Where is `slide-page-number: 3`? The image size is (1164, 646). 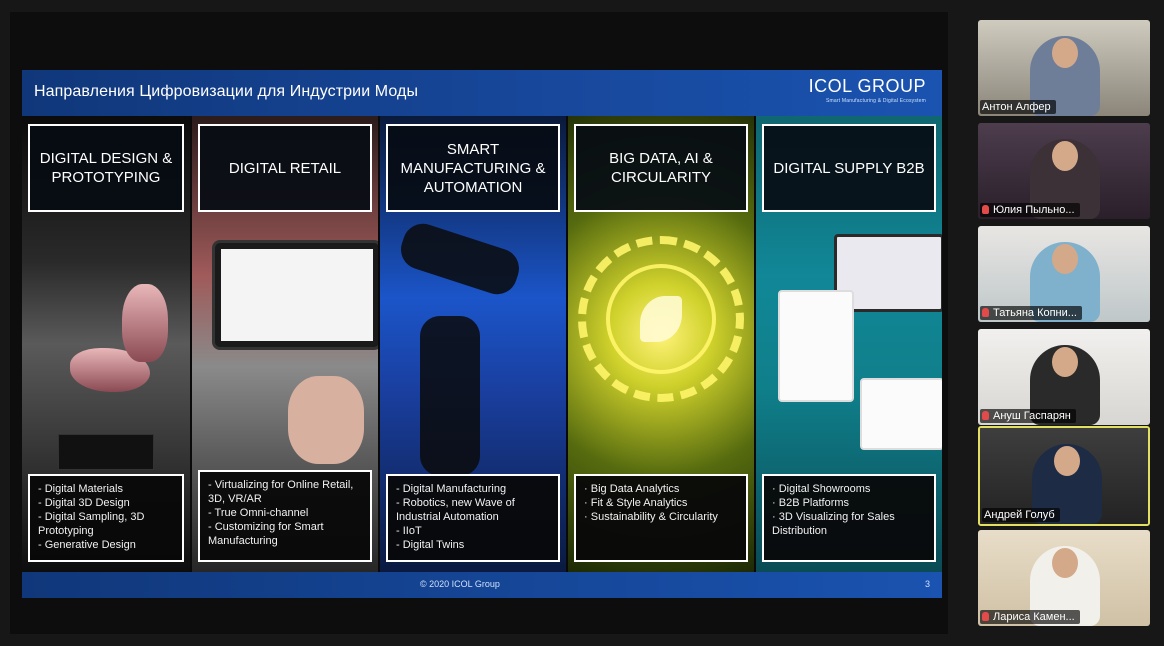
slide-page-number: 3 is located at coordinates (927, 584).